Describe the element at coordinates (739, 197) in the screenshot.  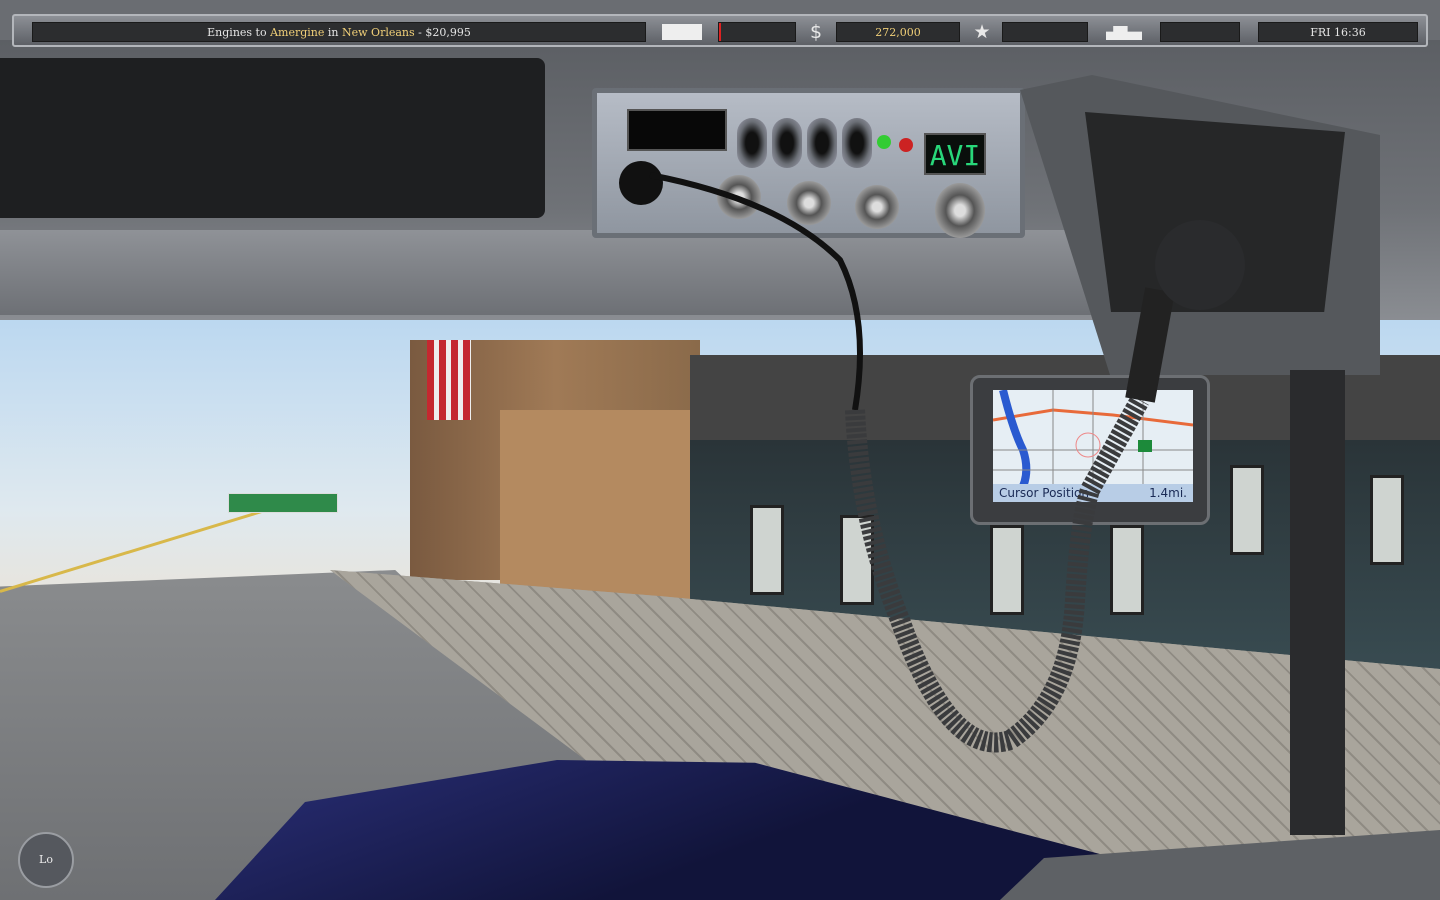
I see `volume-knob` at that location.